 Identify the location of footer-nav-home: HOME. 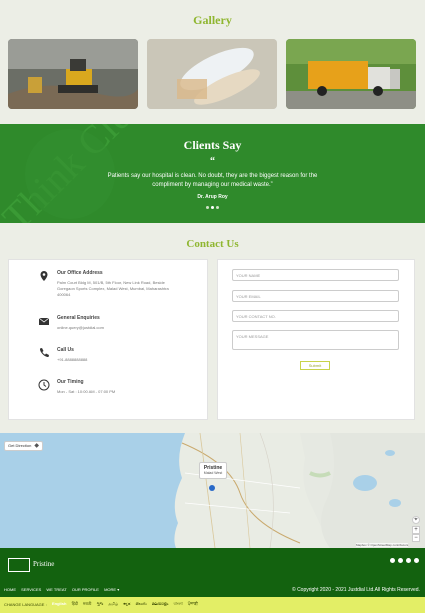
(10, 589).